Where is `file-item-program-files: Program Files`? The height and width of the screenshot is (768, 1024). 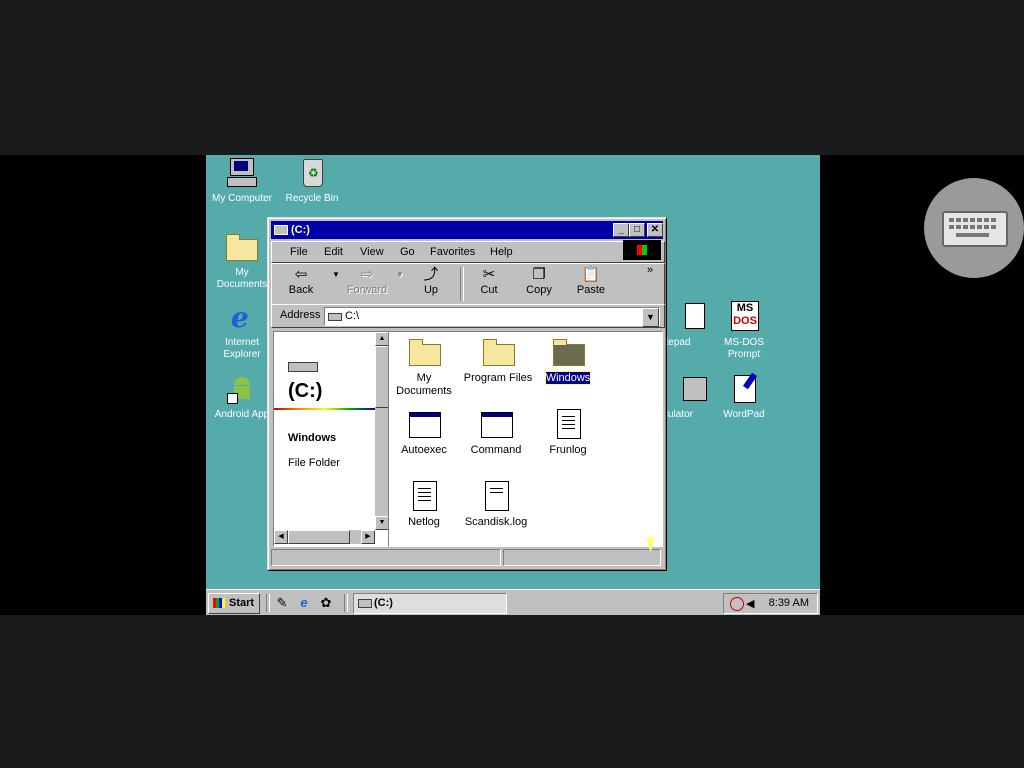
file-item-program-files: Program Files is located at coordinates (498, 360).